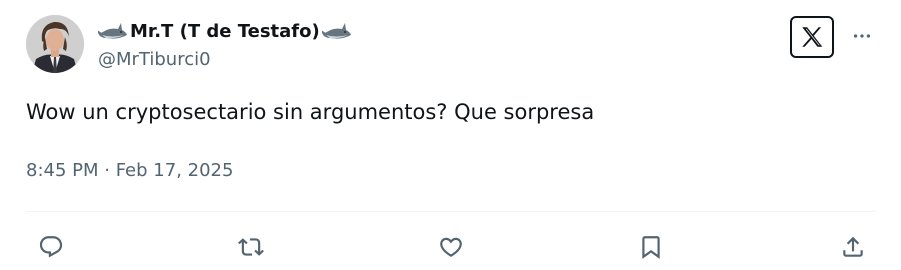 Image resolution: width=901 pixels, height=270 pixels. I want to click on bookmark-icon, so click(651, 247).